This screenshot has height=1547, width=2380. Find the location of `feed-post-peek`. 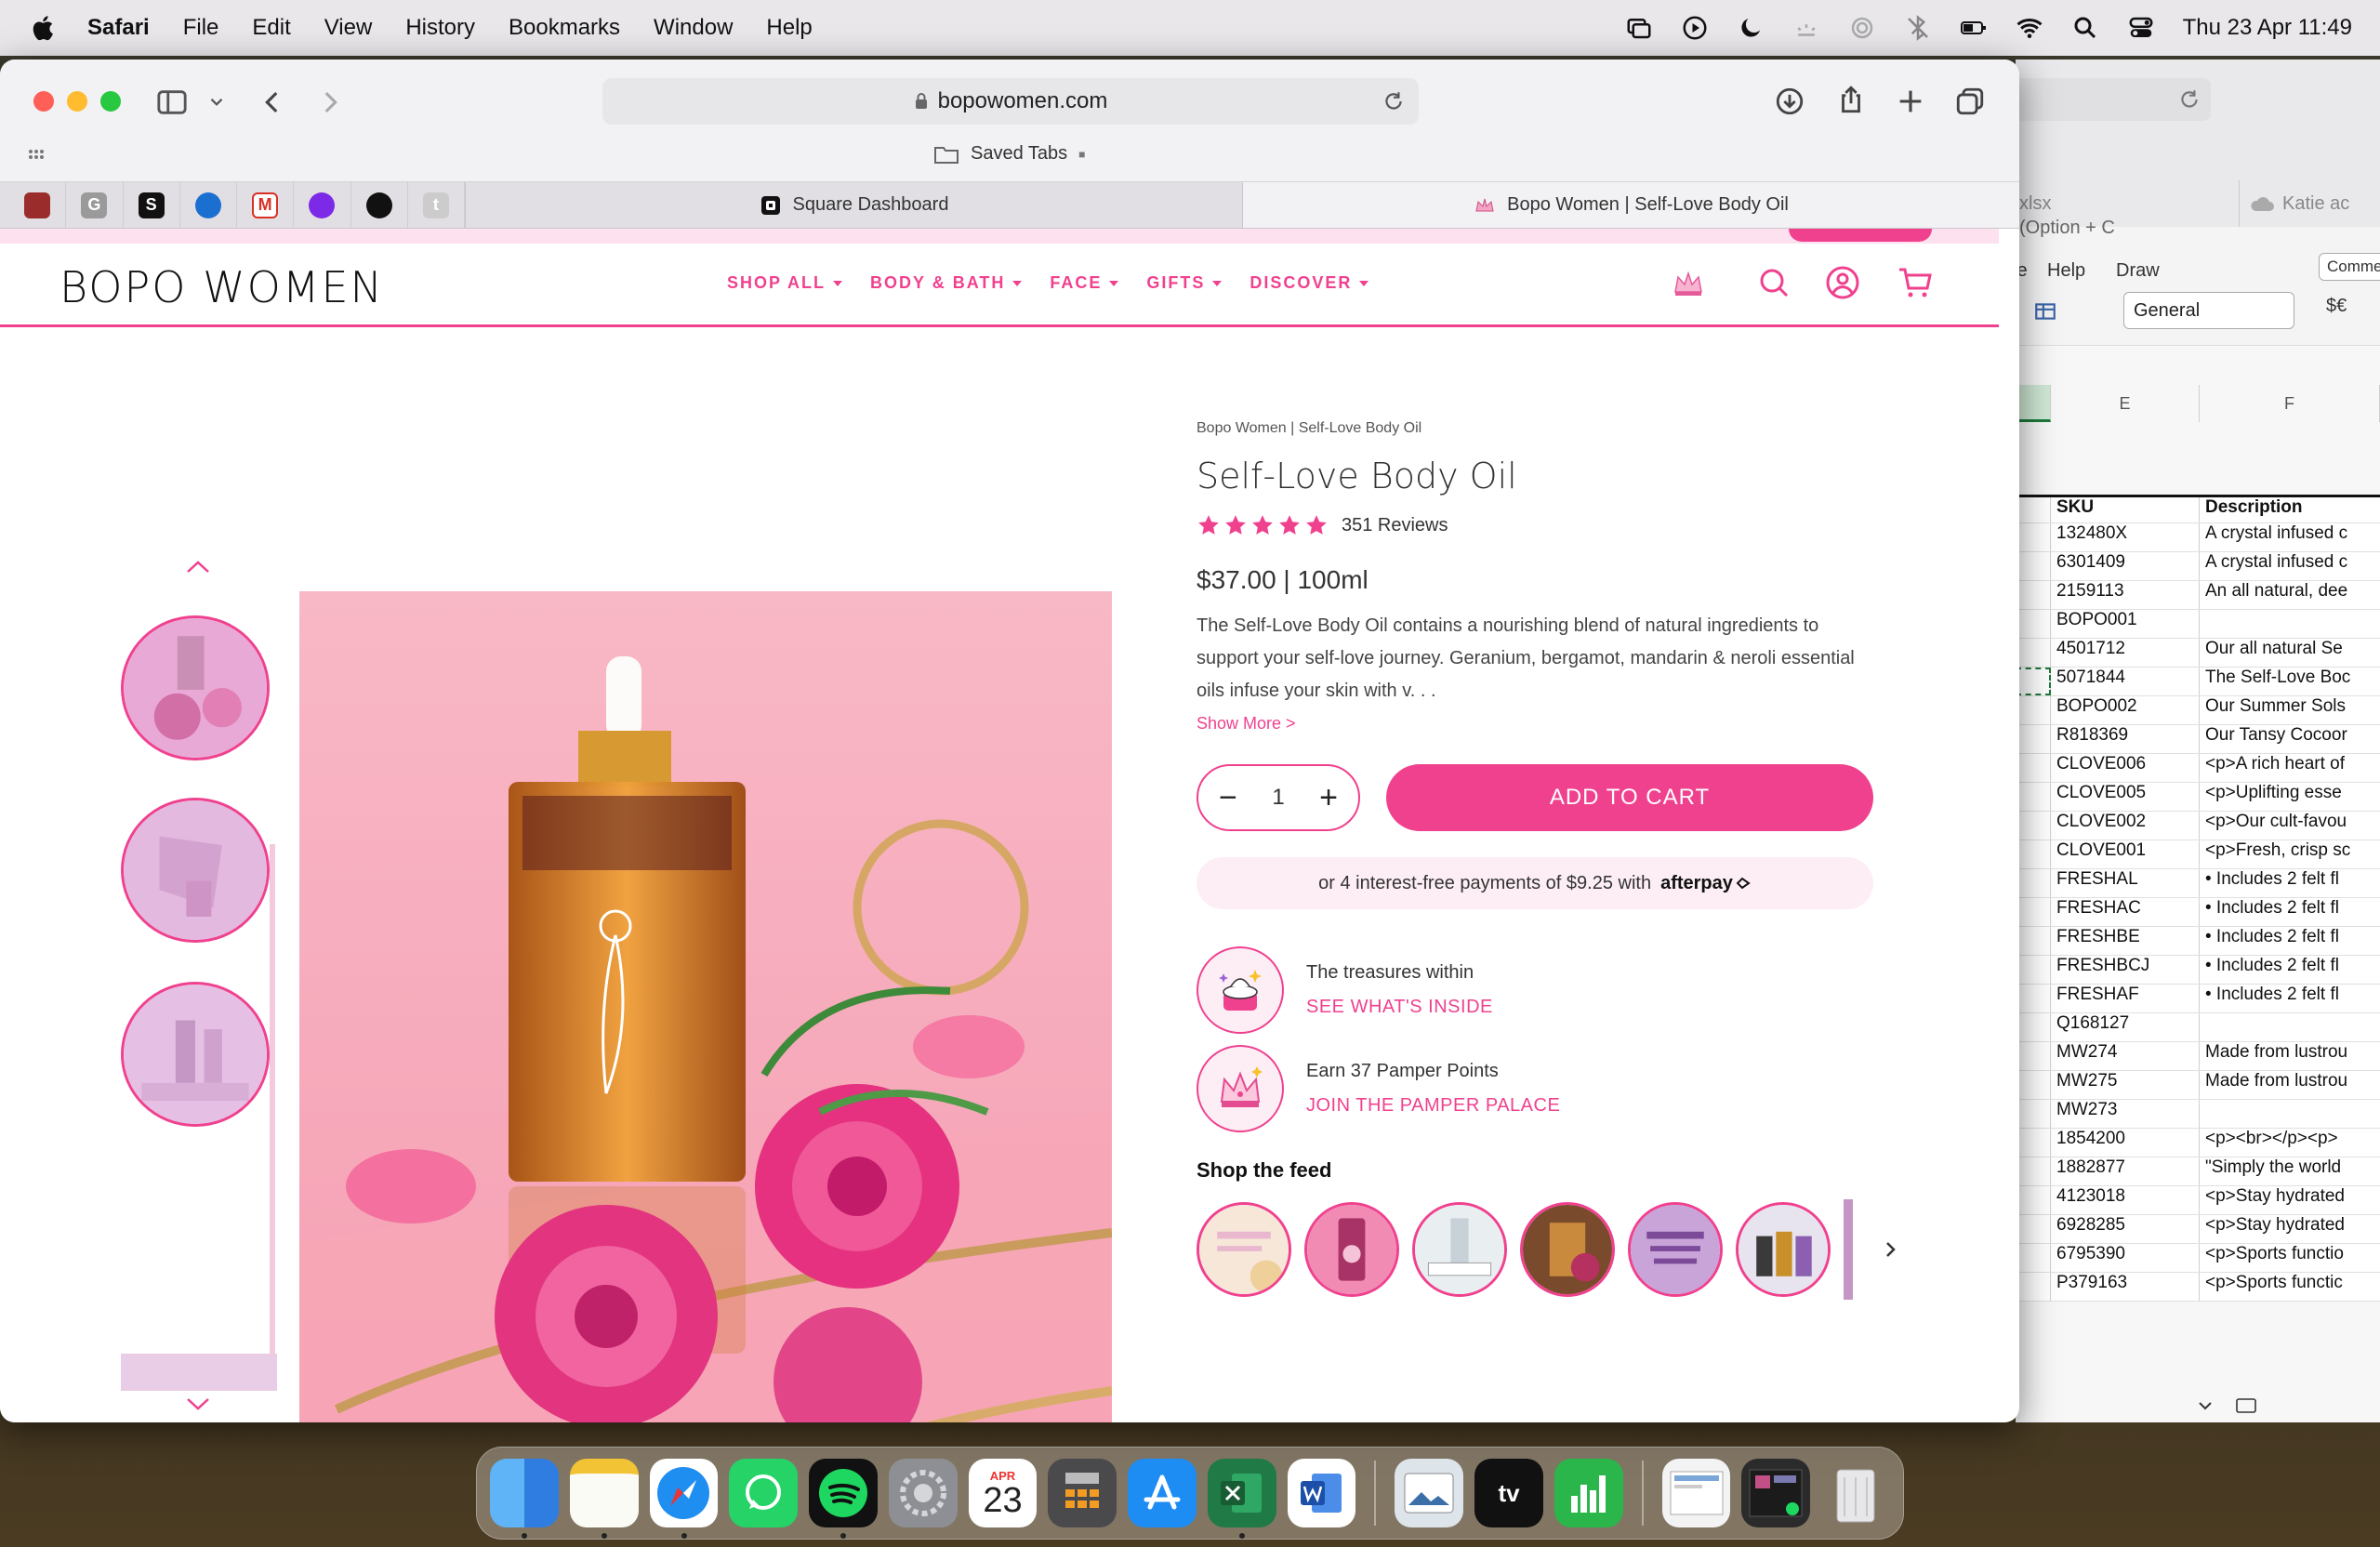

feed-post-peek is located at coordinates (1848, 1249).